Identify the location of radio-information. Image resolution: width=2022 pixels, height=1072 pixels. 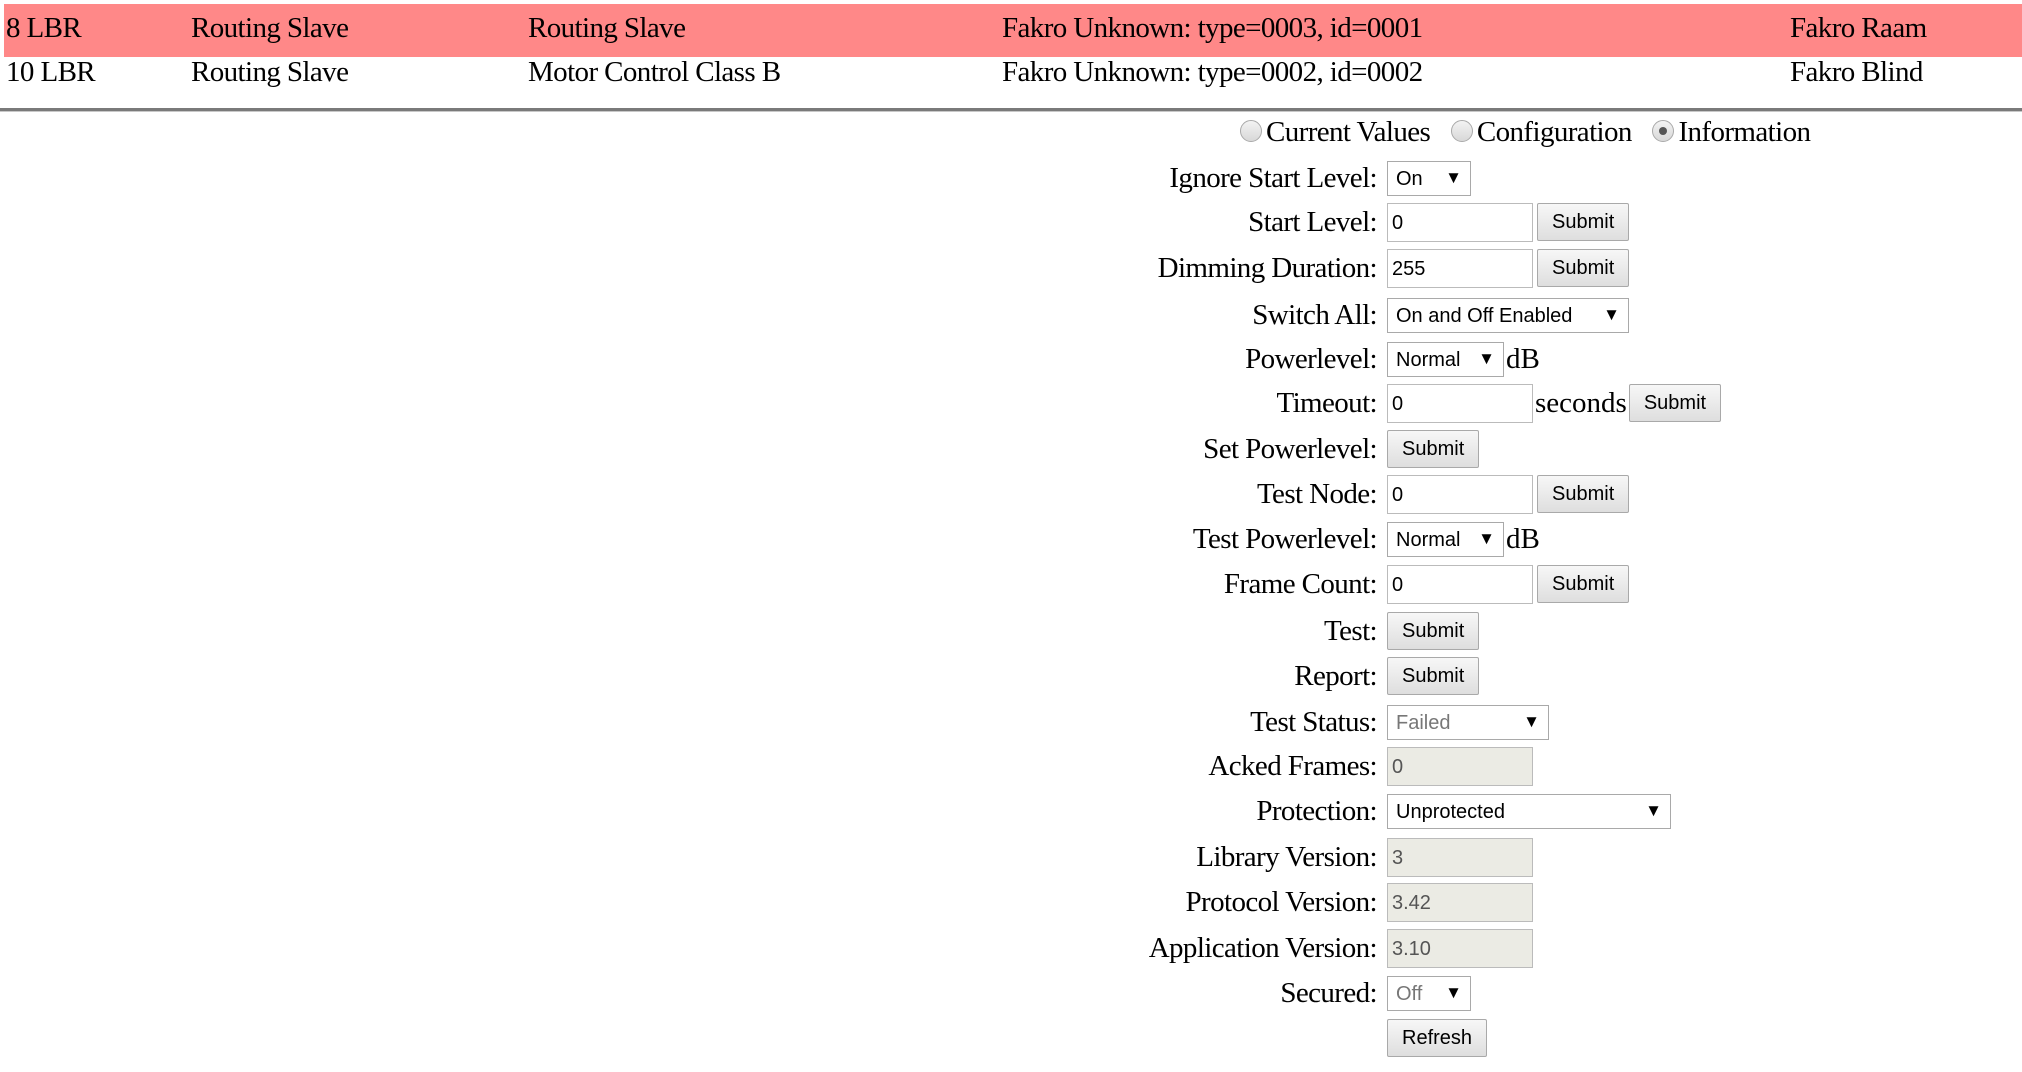
(1663, 131).